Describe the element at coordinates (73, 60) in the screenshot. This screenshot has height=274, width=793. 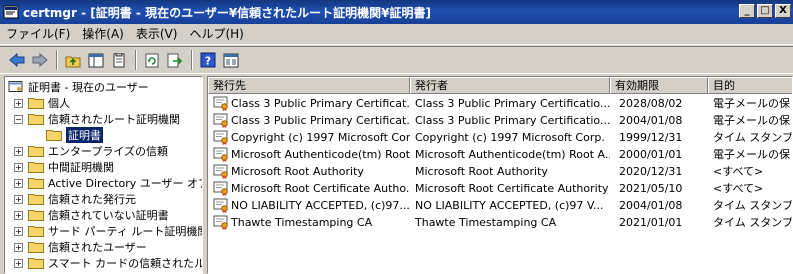
I see `up-folder-icon` at that location.